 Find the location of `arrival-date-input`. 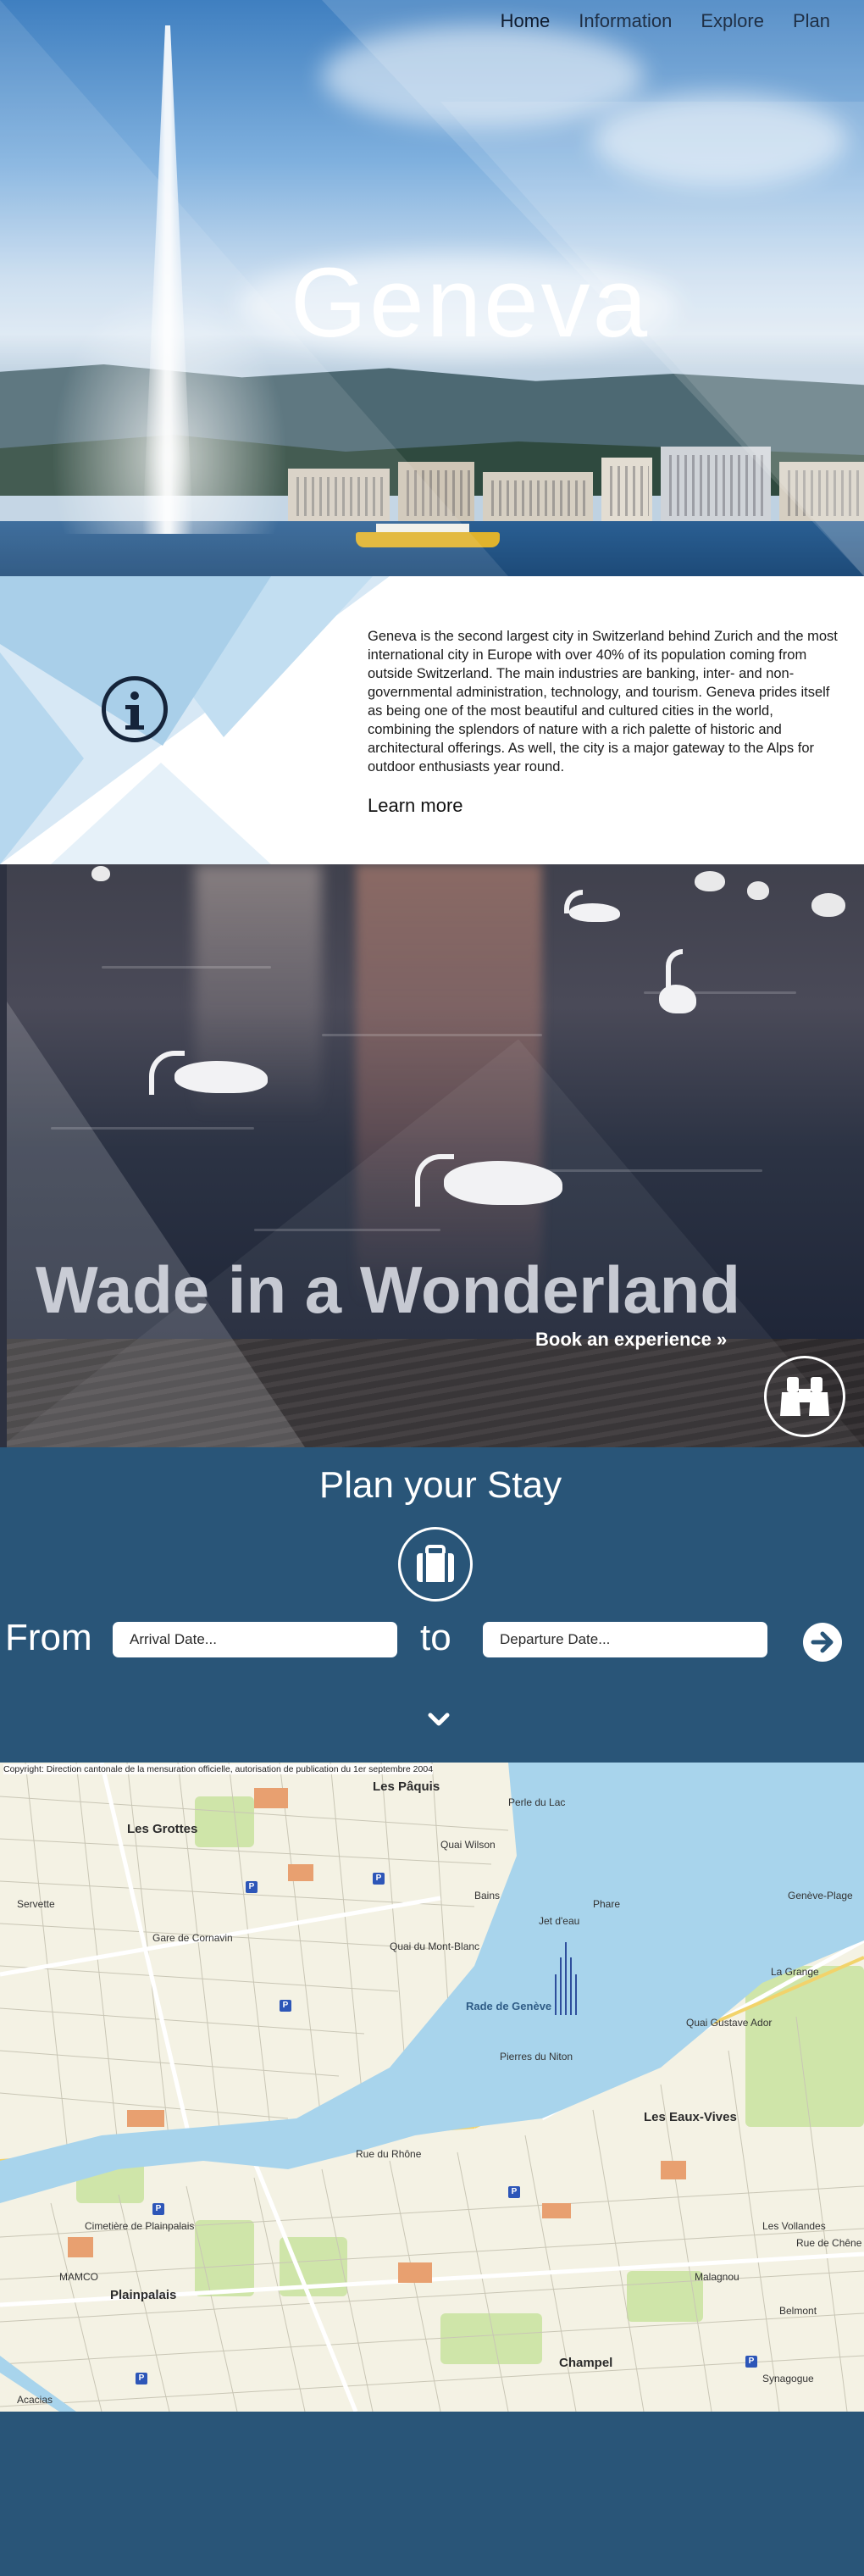

arrival-date-input is located at coordinates (255, 1639).